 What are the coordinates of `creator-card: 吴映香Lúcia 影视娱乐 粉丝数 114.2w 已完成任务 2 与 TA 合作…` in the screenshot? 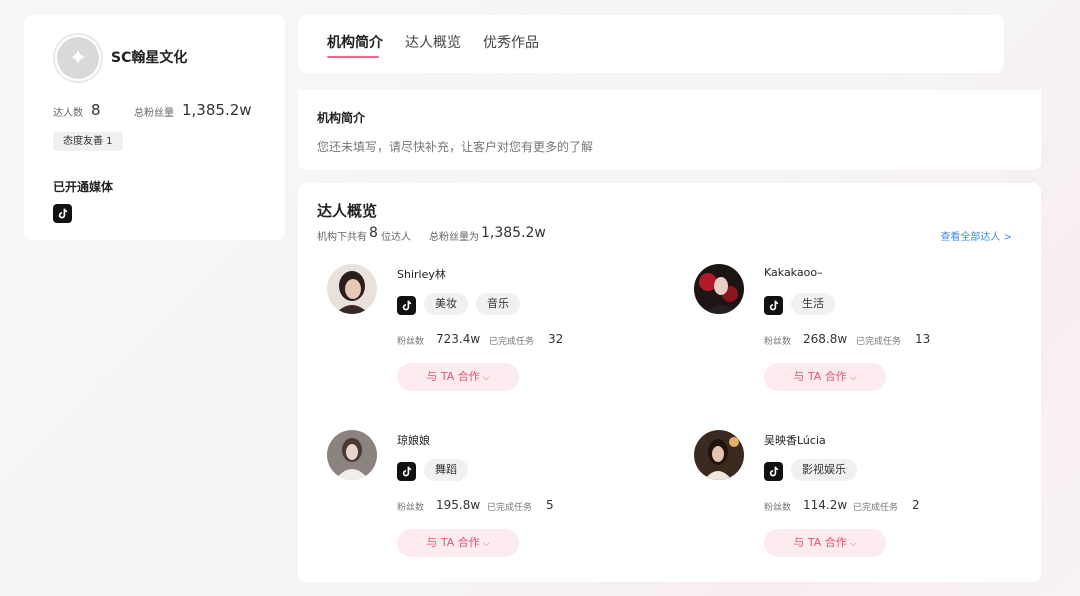 It's located at (844, 495).